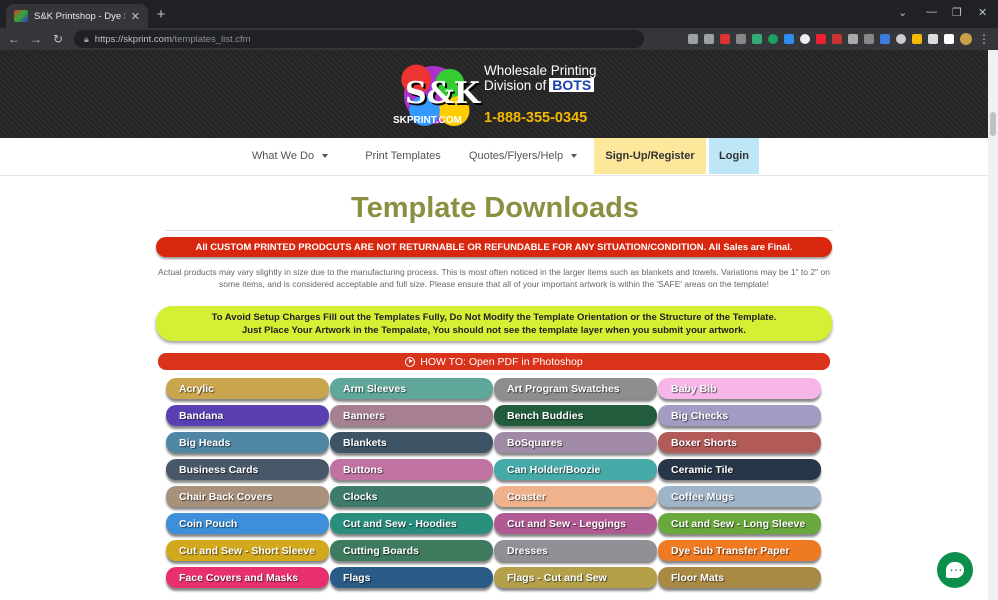 This screenshot has width=998, height=600. What do you see at coordinates (411, 496) in the screenshot?
I see `template-category-button: Clocks` at bounding box center [411, 496].